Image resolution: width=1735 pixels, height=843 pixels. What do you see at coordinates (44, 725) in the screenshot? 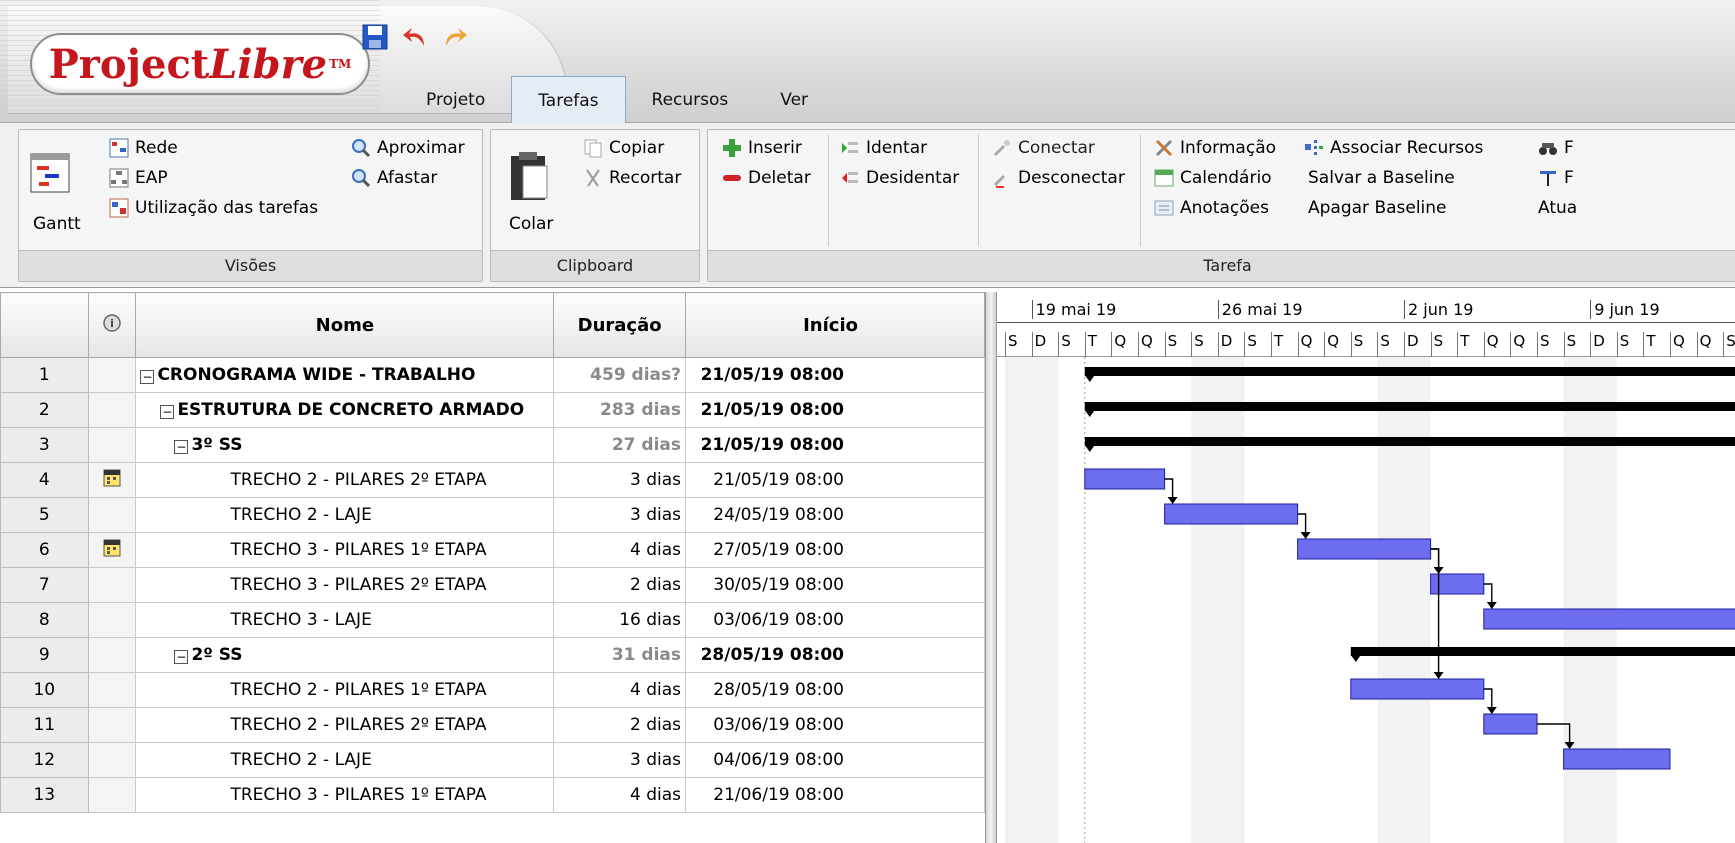
I see `row-number: 11` at bounding box center [44, 725].